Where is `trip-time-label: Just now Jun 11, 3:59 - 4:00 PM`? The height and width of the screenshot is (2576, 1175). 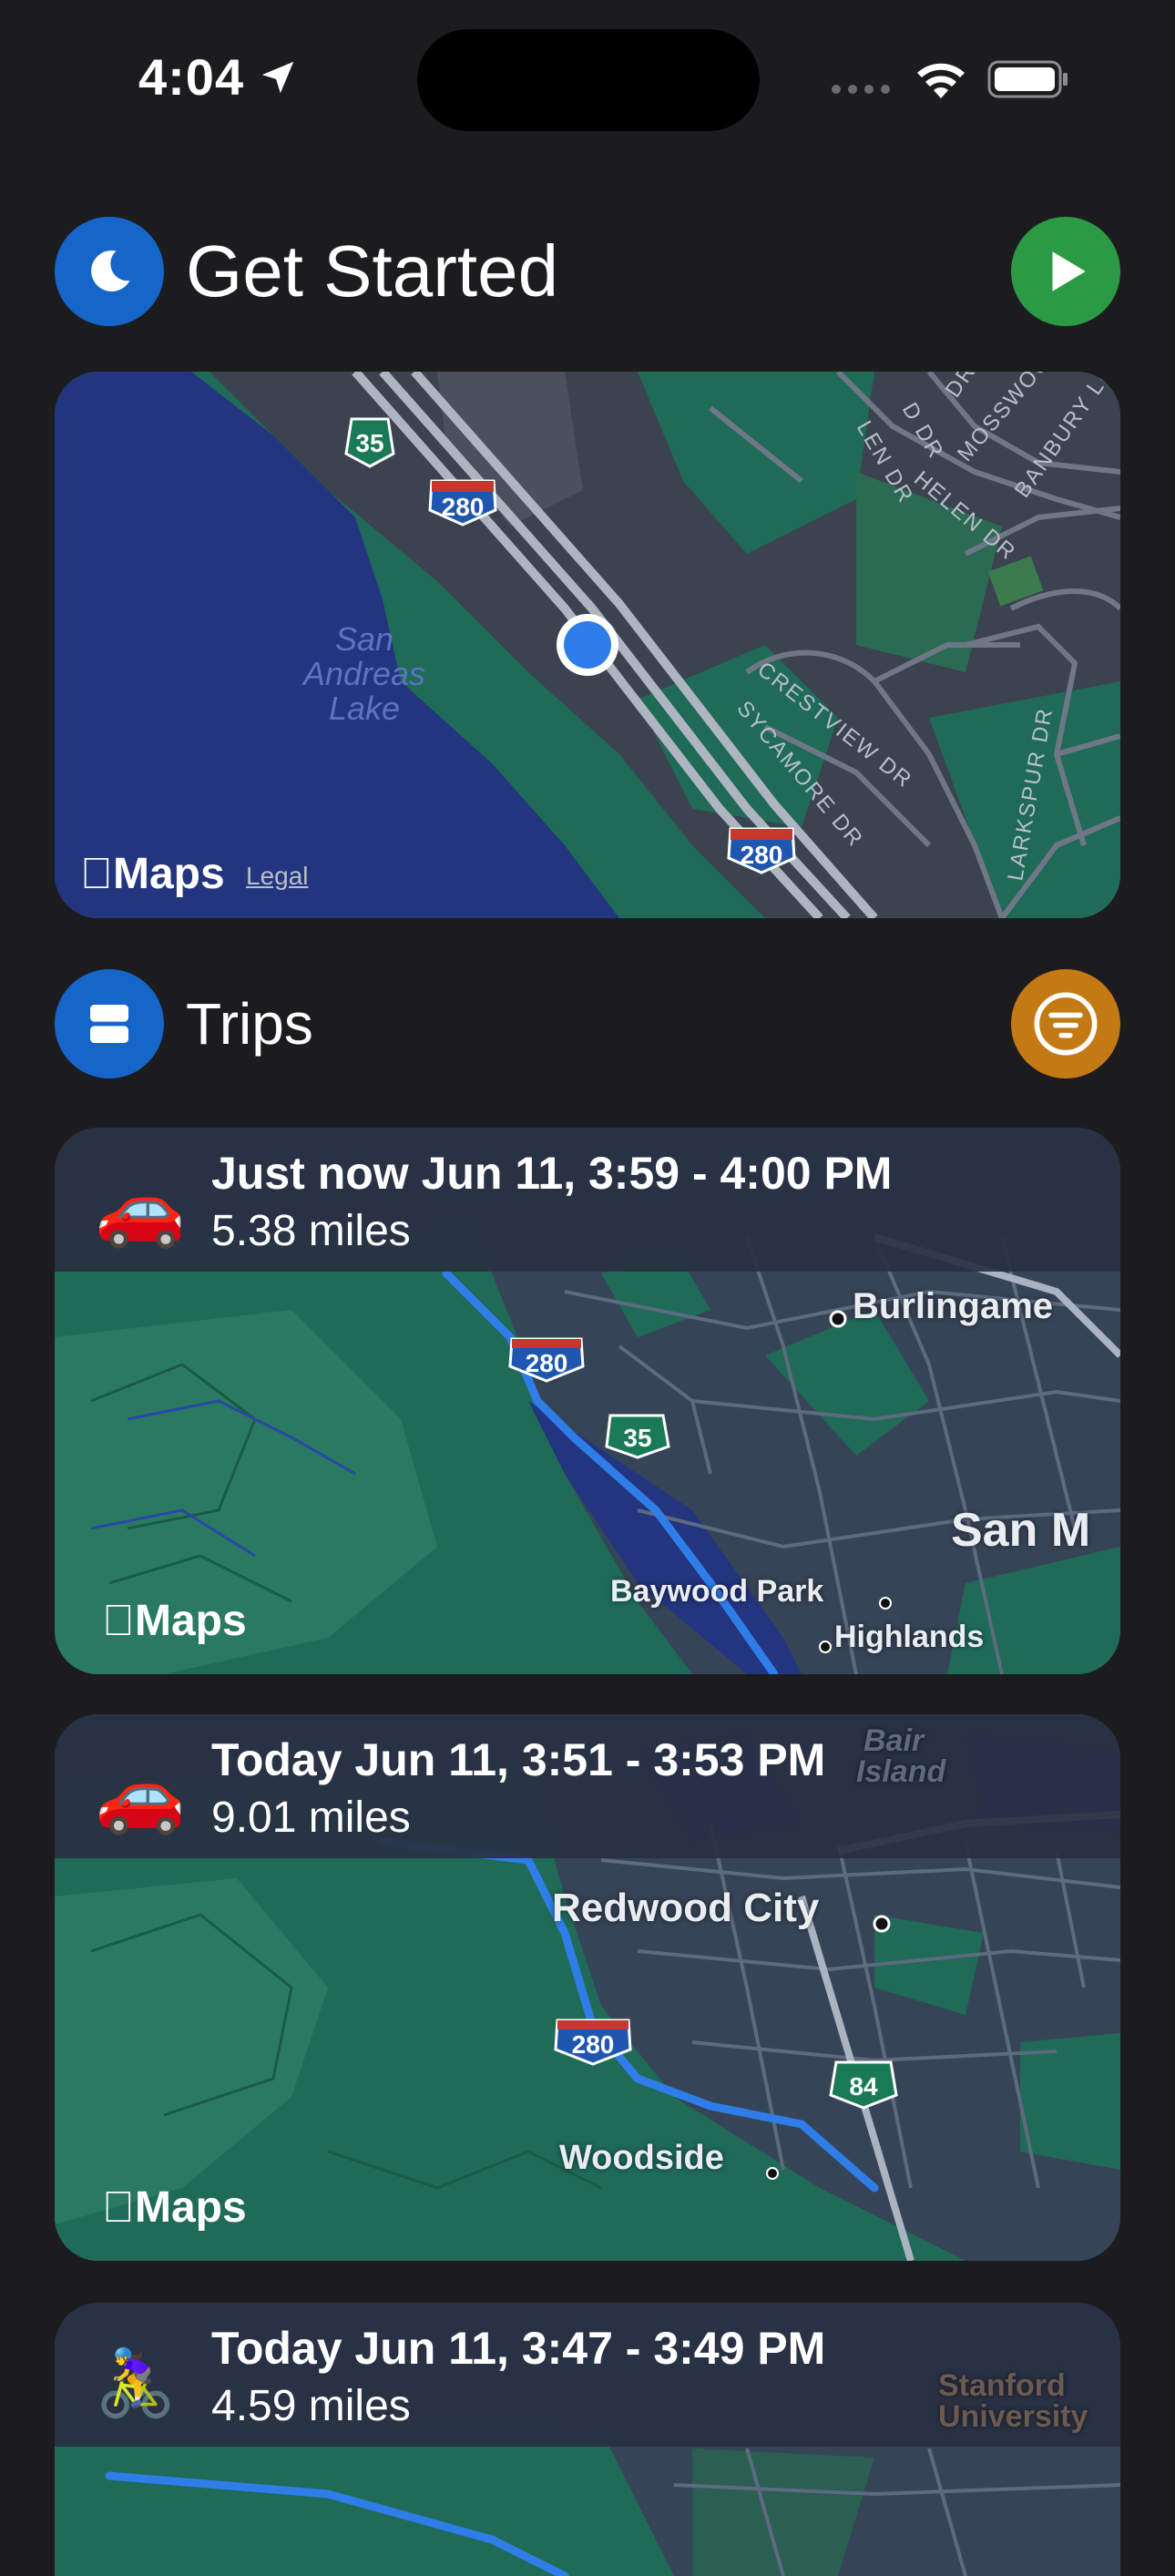 trip-time-label: Just now Jun 11, 3:59 - 4:00 PM is located at coordinates (552, 1173).